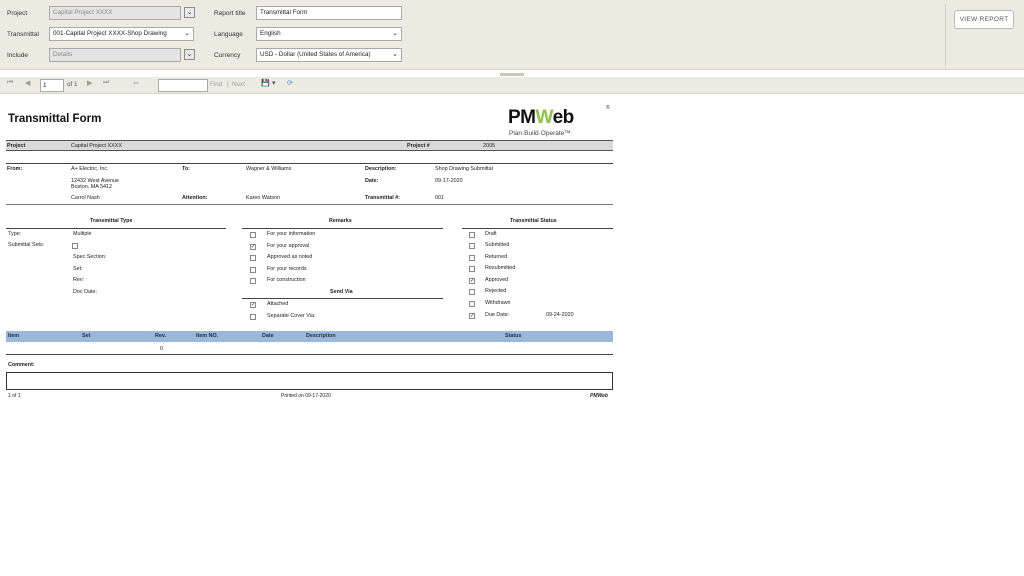  I want to click on description-value: Shop Drawing Submittal, so click(464, 169).